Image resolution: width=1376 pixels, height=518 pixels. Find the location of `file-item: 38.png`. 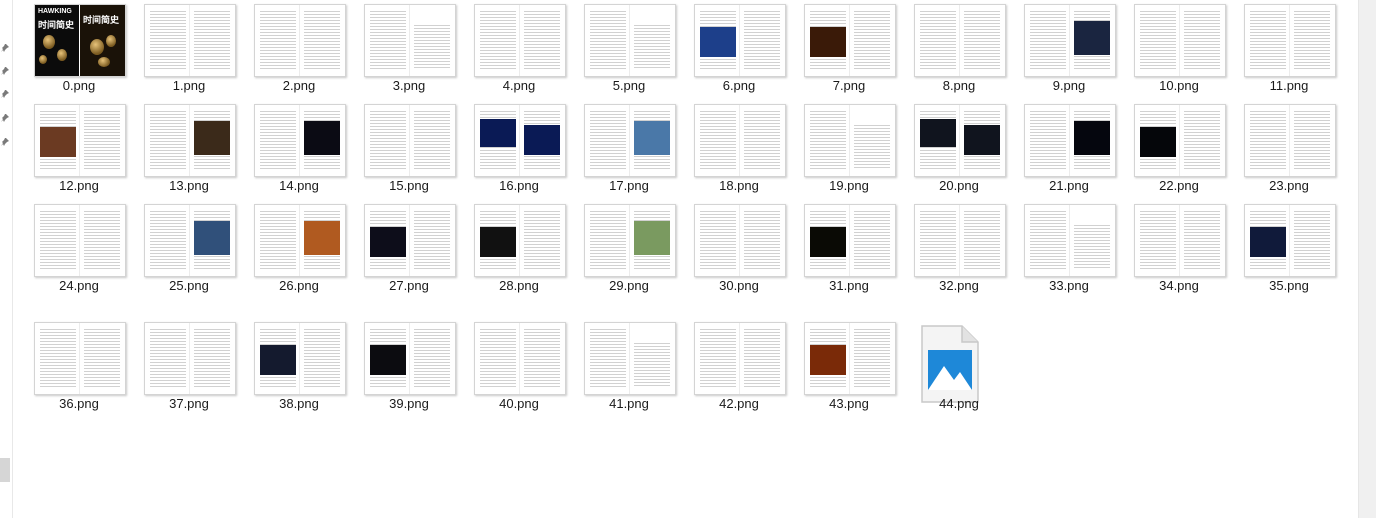

file-item: 38.png is located at coordinates (289, 368).